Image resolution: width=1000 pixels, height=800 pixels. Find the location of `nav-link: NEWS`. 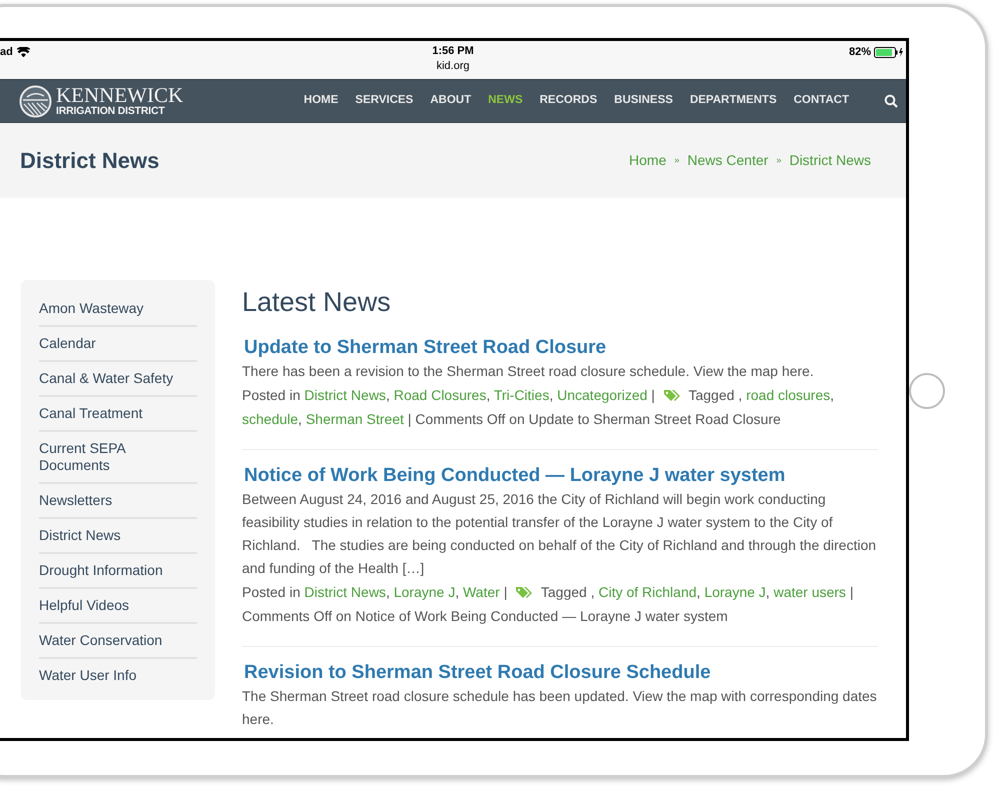

nav-link: NEWS is located at coordinates (505, 101).